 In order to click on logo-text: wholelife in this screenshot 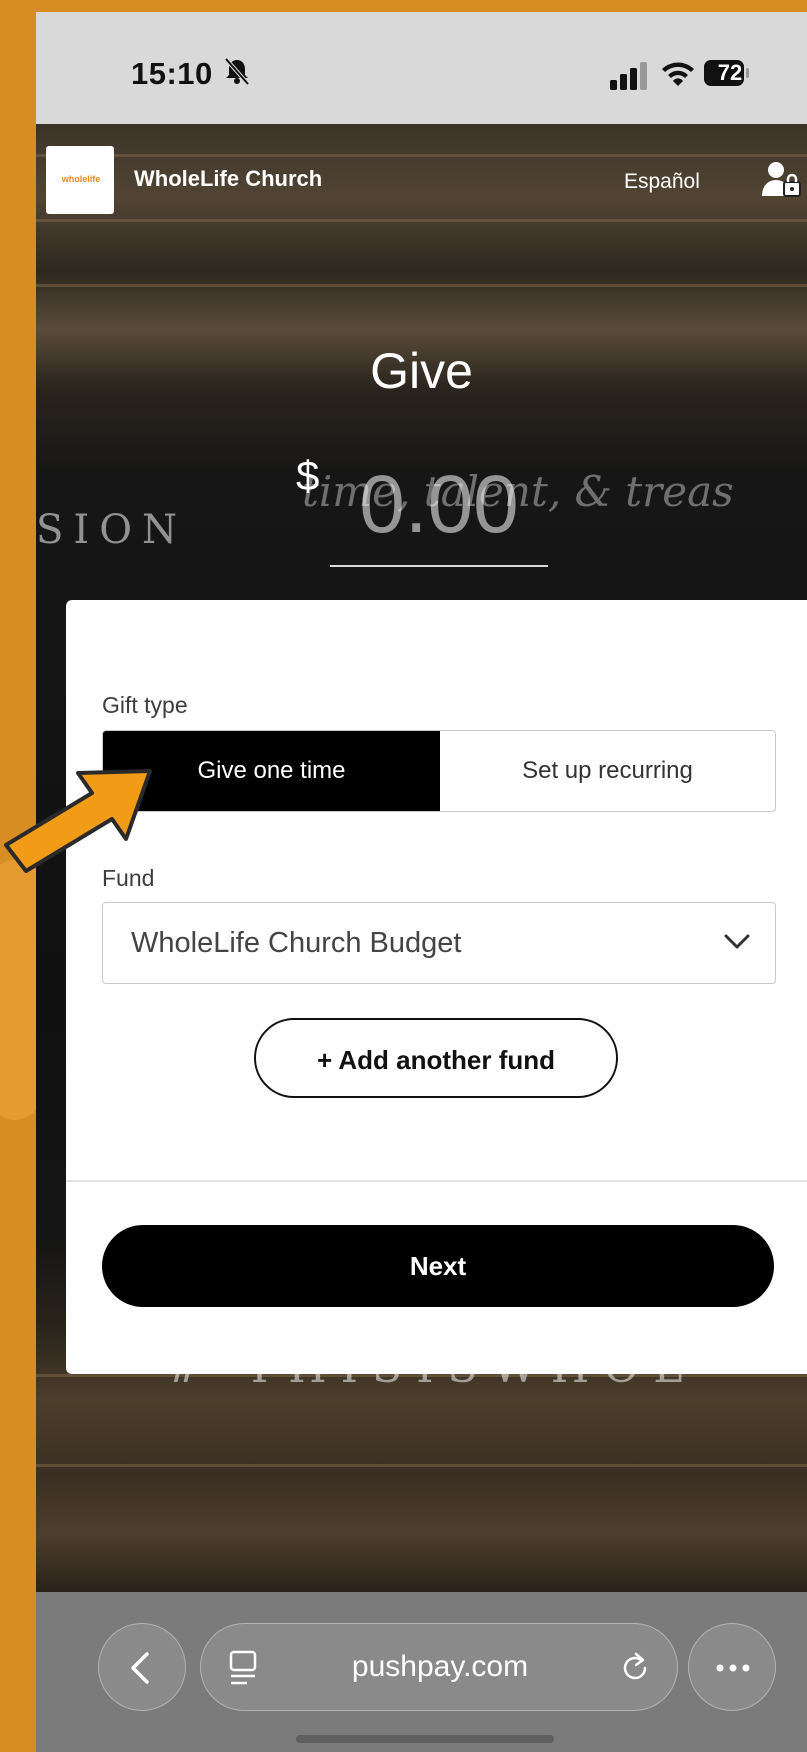, I will do `click(81, 179)`.